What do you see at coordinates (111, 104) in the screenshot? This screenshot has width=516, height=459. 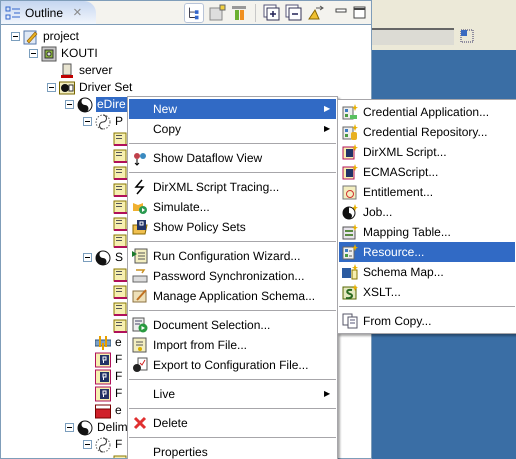 I see `tree-item: eDire` at bounding box center [111, 104].